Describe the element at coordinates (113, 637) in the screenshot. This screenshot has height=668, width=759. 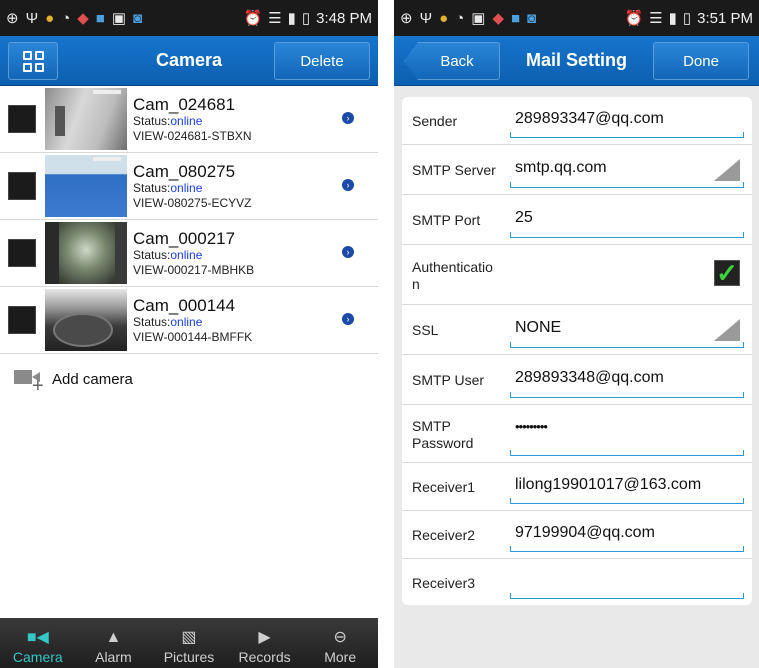
I see `bell-icon: ▲` at that location.